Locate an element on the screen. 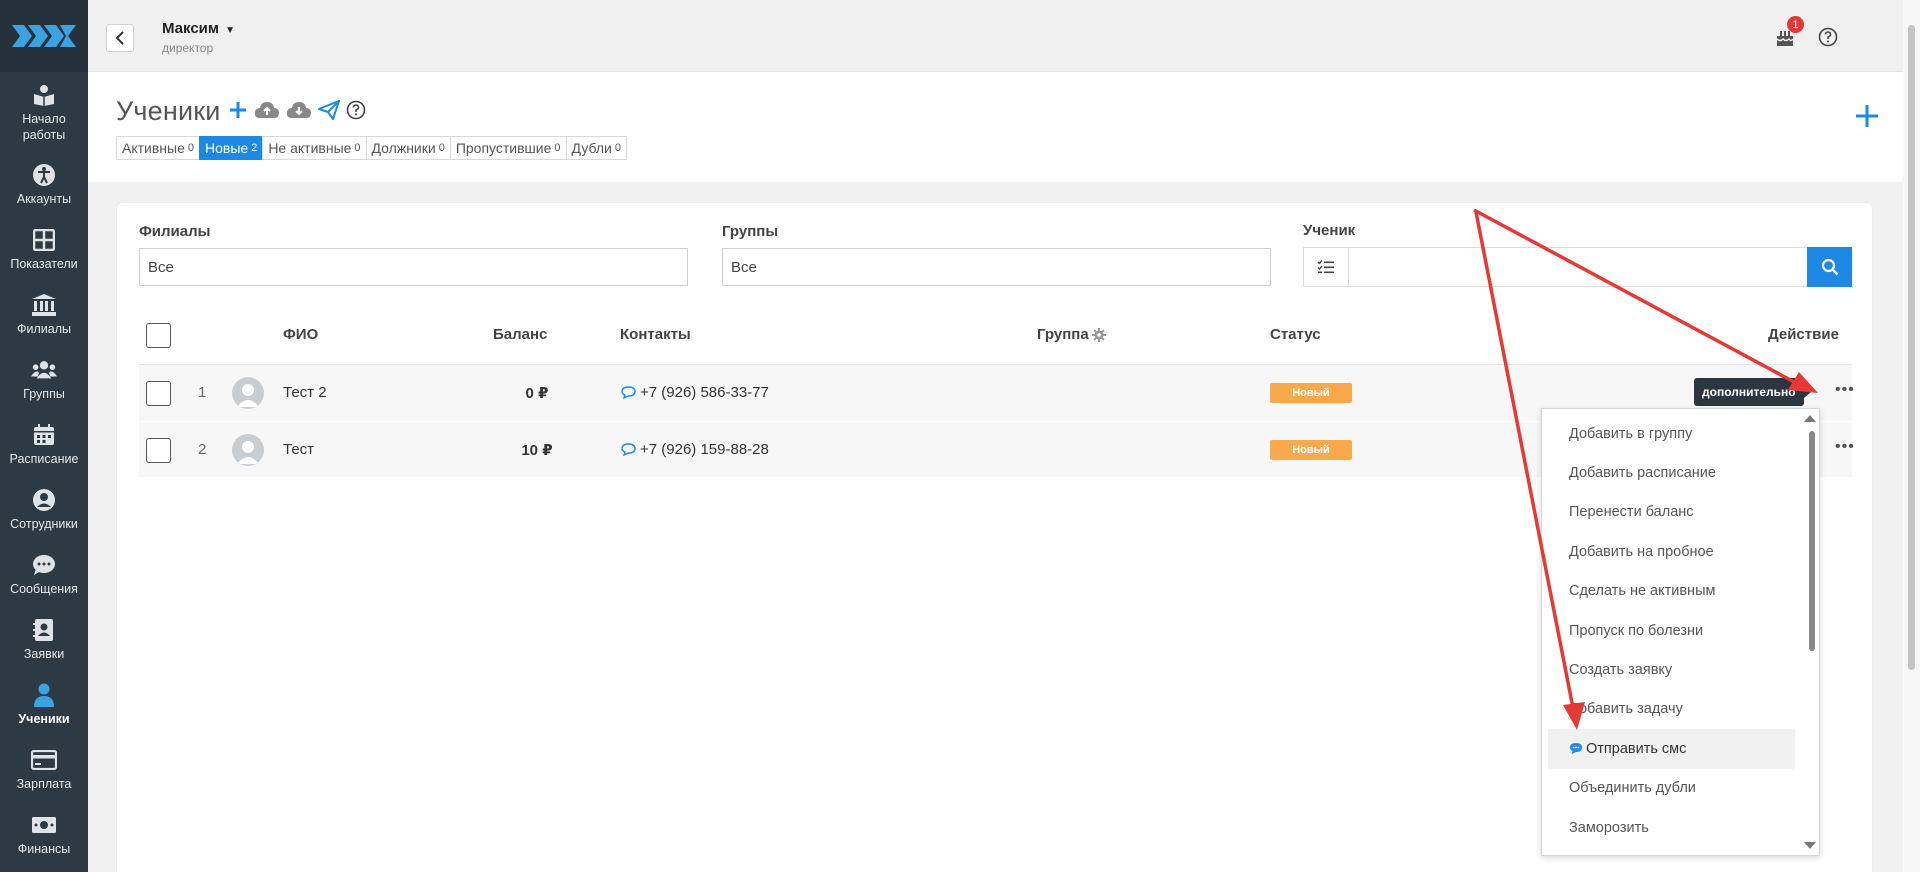 This screenshot has width=1920, height=872. title-actions is located at coordinates (297, 110).